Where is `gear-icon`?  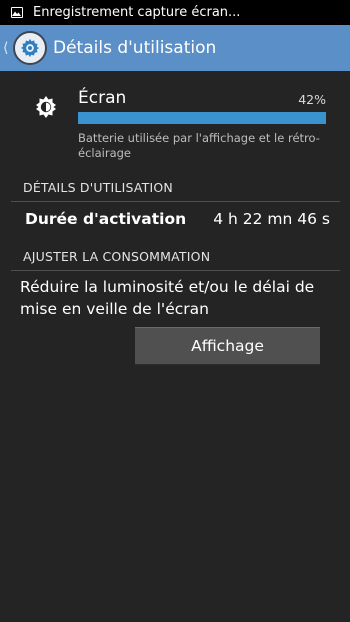
gear-icon is located at coordinates (30, 48).